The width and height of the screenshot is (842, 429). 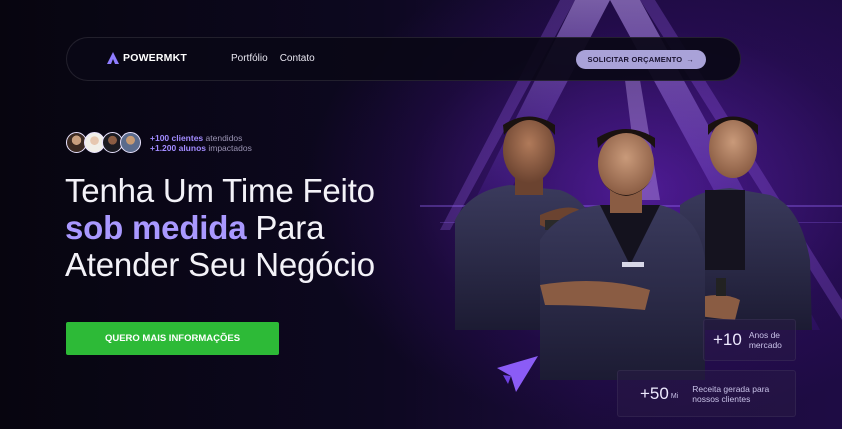 What do you see at coordinates (155, 58) in the screenshot?
I see `logo-text: POWERMKT` at bounding box center [155, 58].